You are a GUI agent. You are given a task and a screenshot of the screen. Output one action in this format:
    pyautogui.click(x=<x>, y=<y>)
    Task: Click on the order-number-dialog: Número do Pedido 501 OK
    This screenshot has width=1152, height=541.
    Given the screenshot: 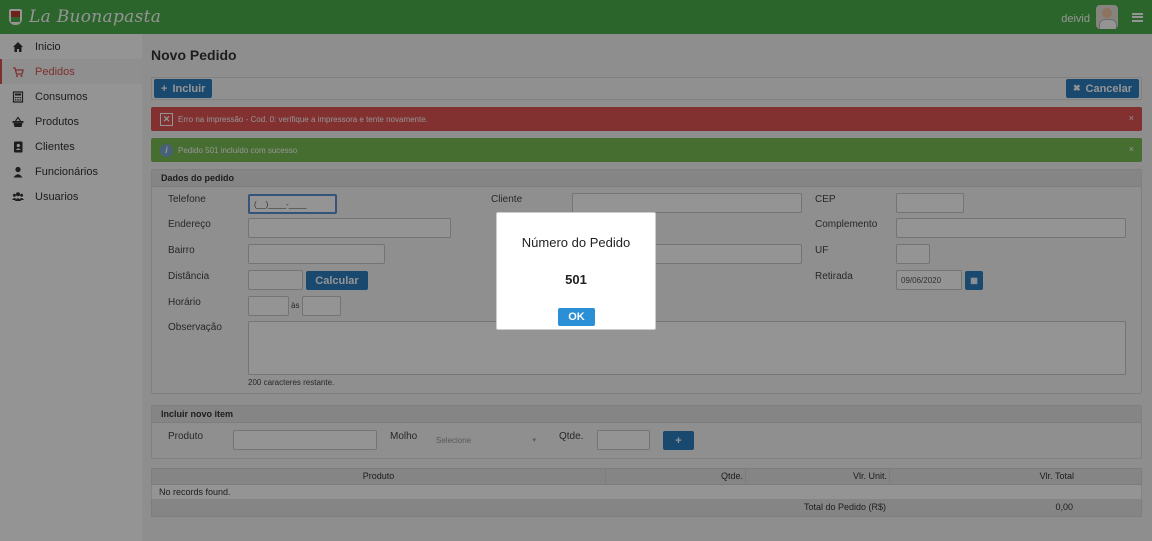 What is the action you would take?
    pyautogui.click(x=576, y=271)
    